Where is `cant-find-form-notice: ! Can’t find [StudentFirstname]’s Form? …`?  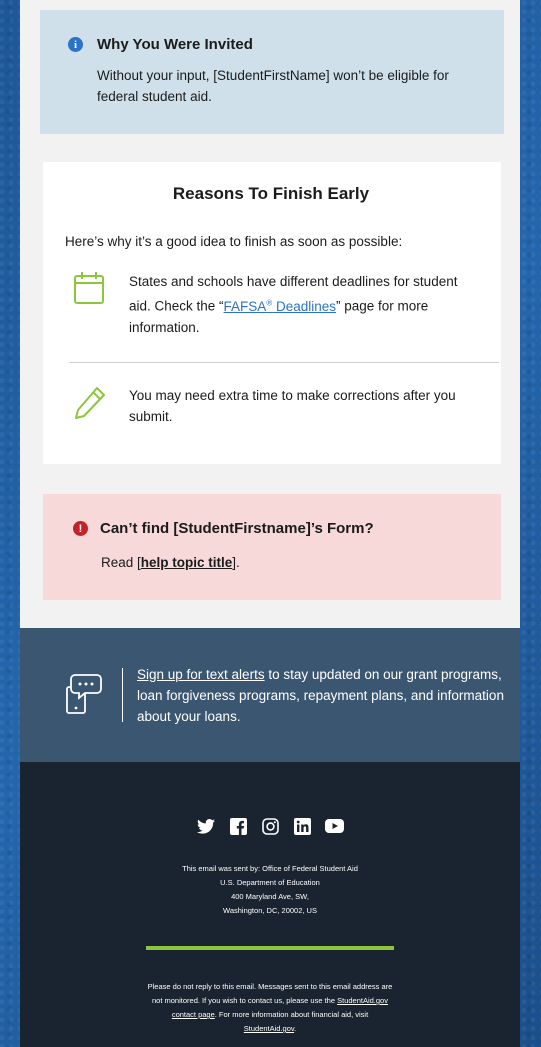 cant-find-form-notice: ! Can’t find [StudentFirstname]’s Form? … is located at coordinates (272, 547).